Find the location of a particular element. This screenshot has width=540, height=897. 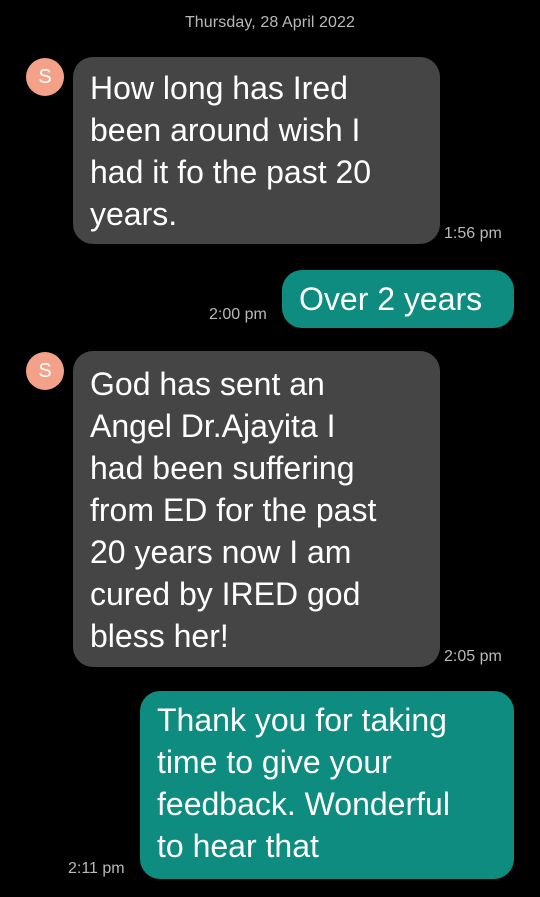

message-timestamp: 2:05 pm is located at coordinates (473, 656).